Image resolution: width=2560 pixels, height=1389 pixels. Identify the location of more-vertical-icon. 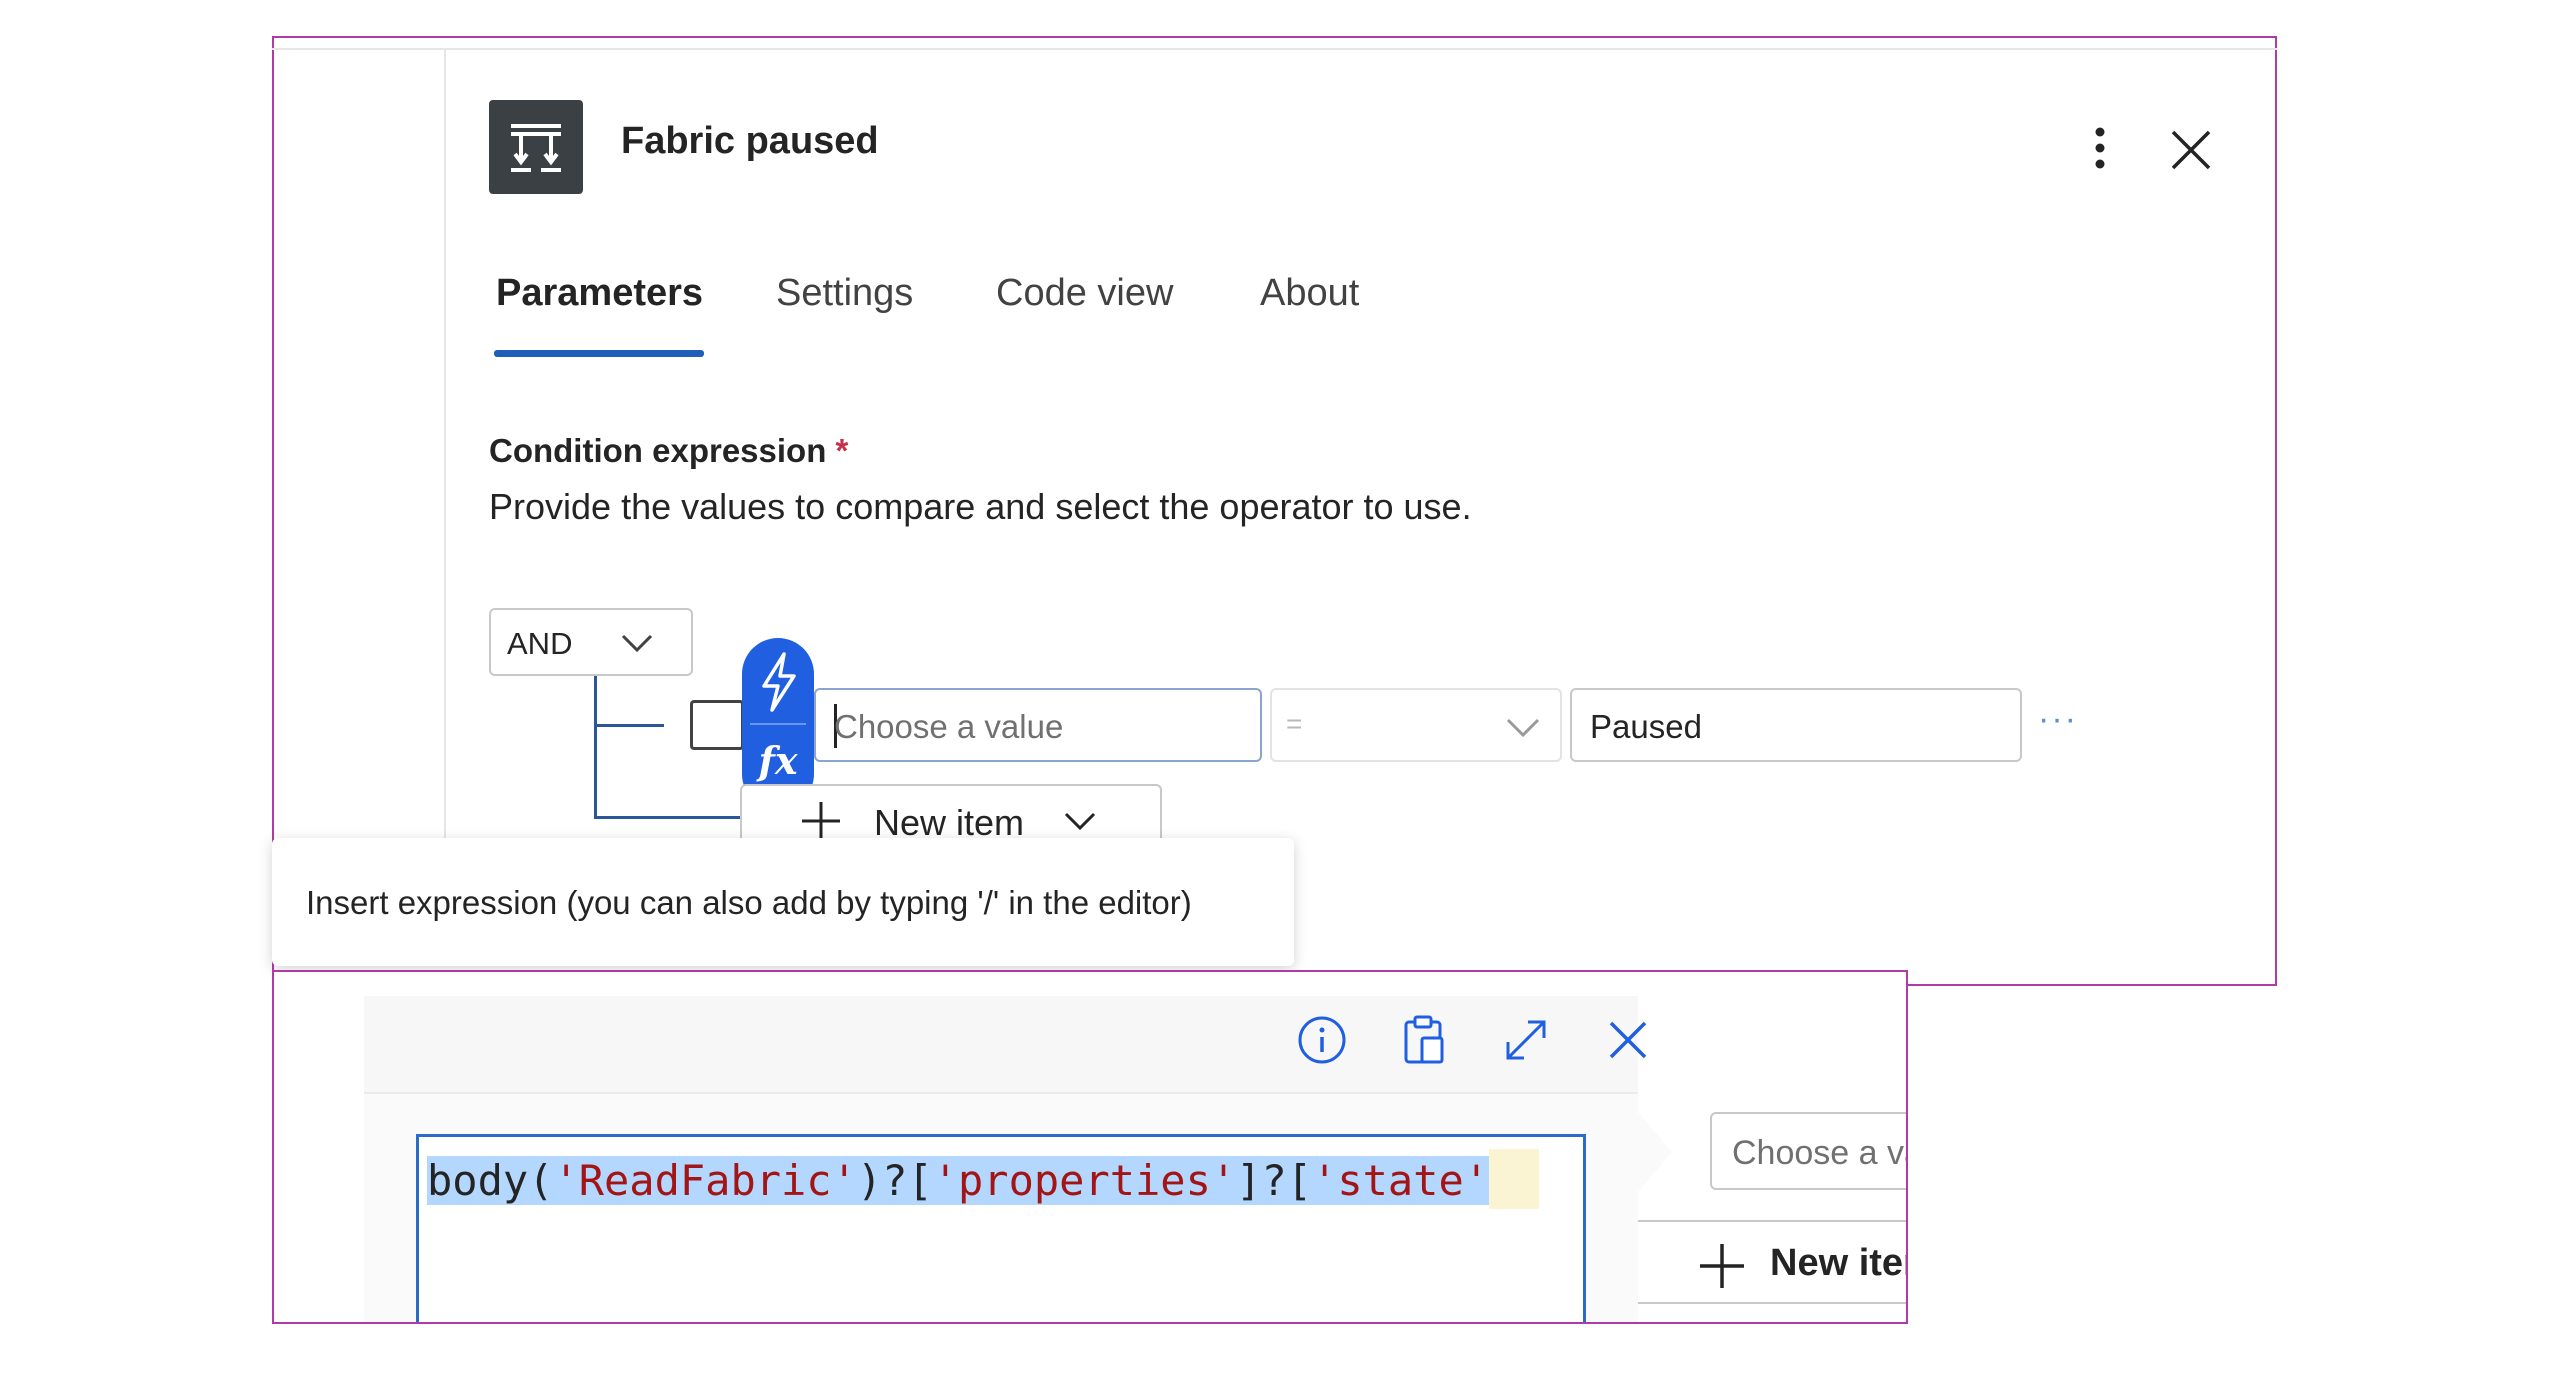
(2100, 148).